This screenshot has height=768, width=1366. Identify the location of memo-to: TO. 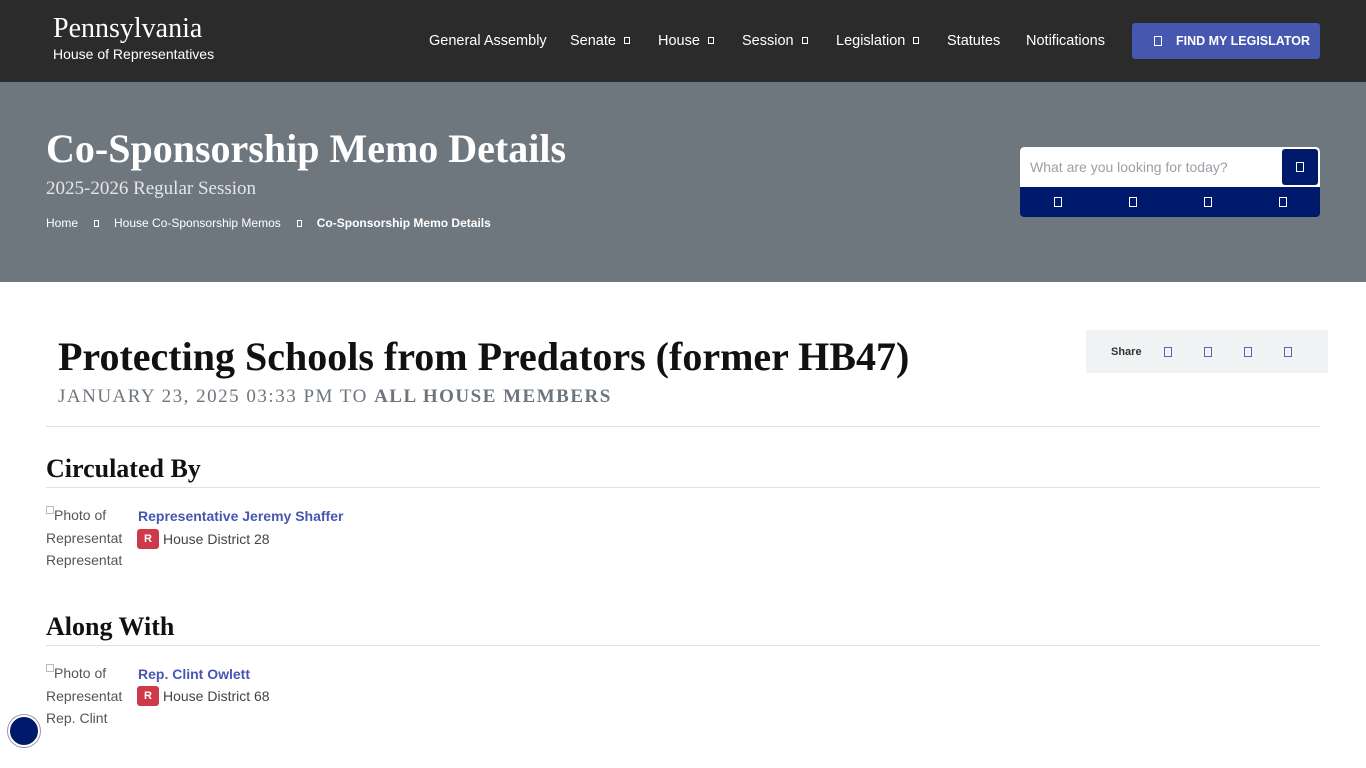
(353, 396).